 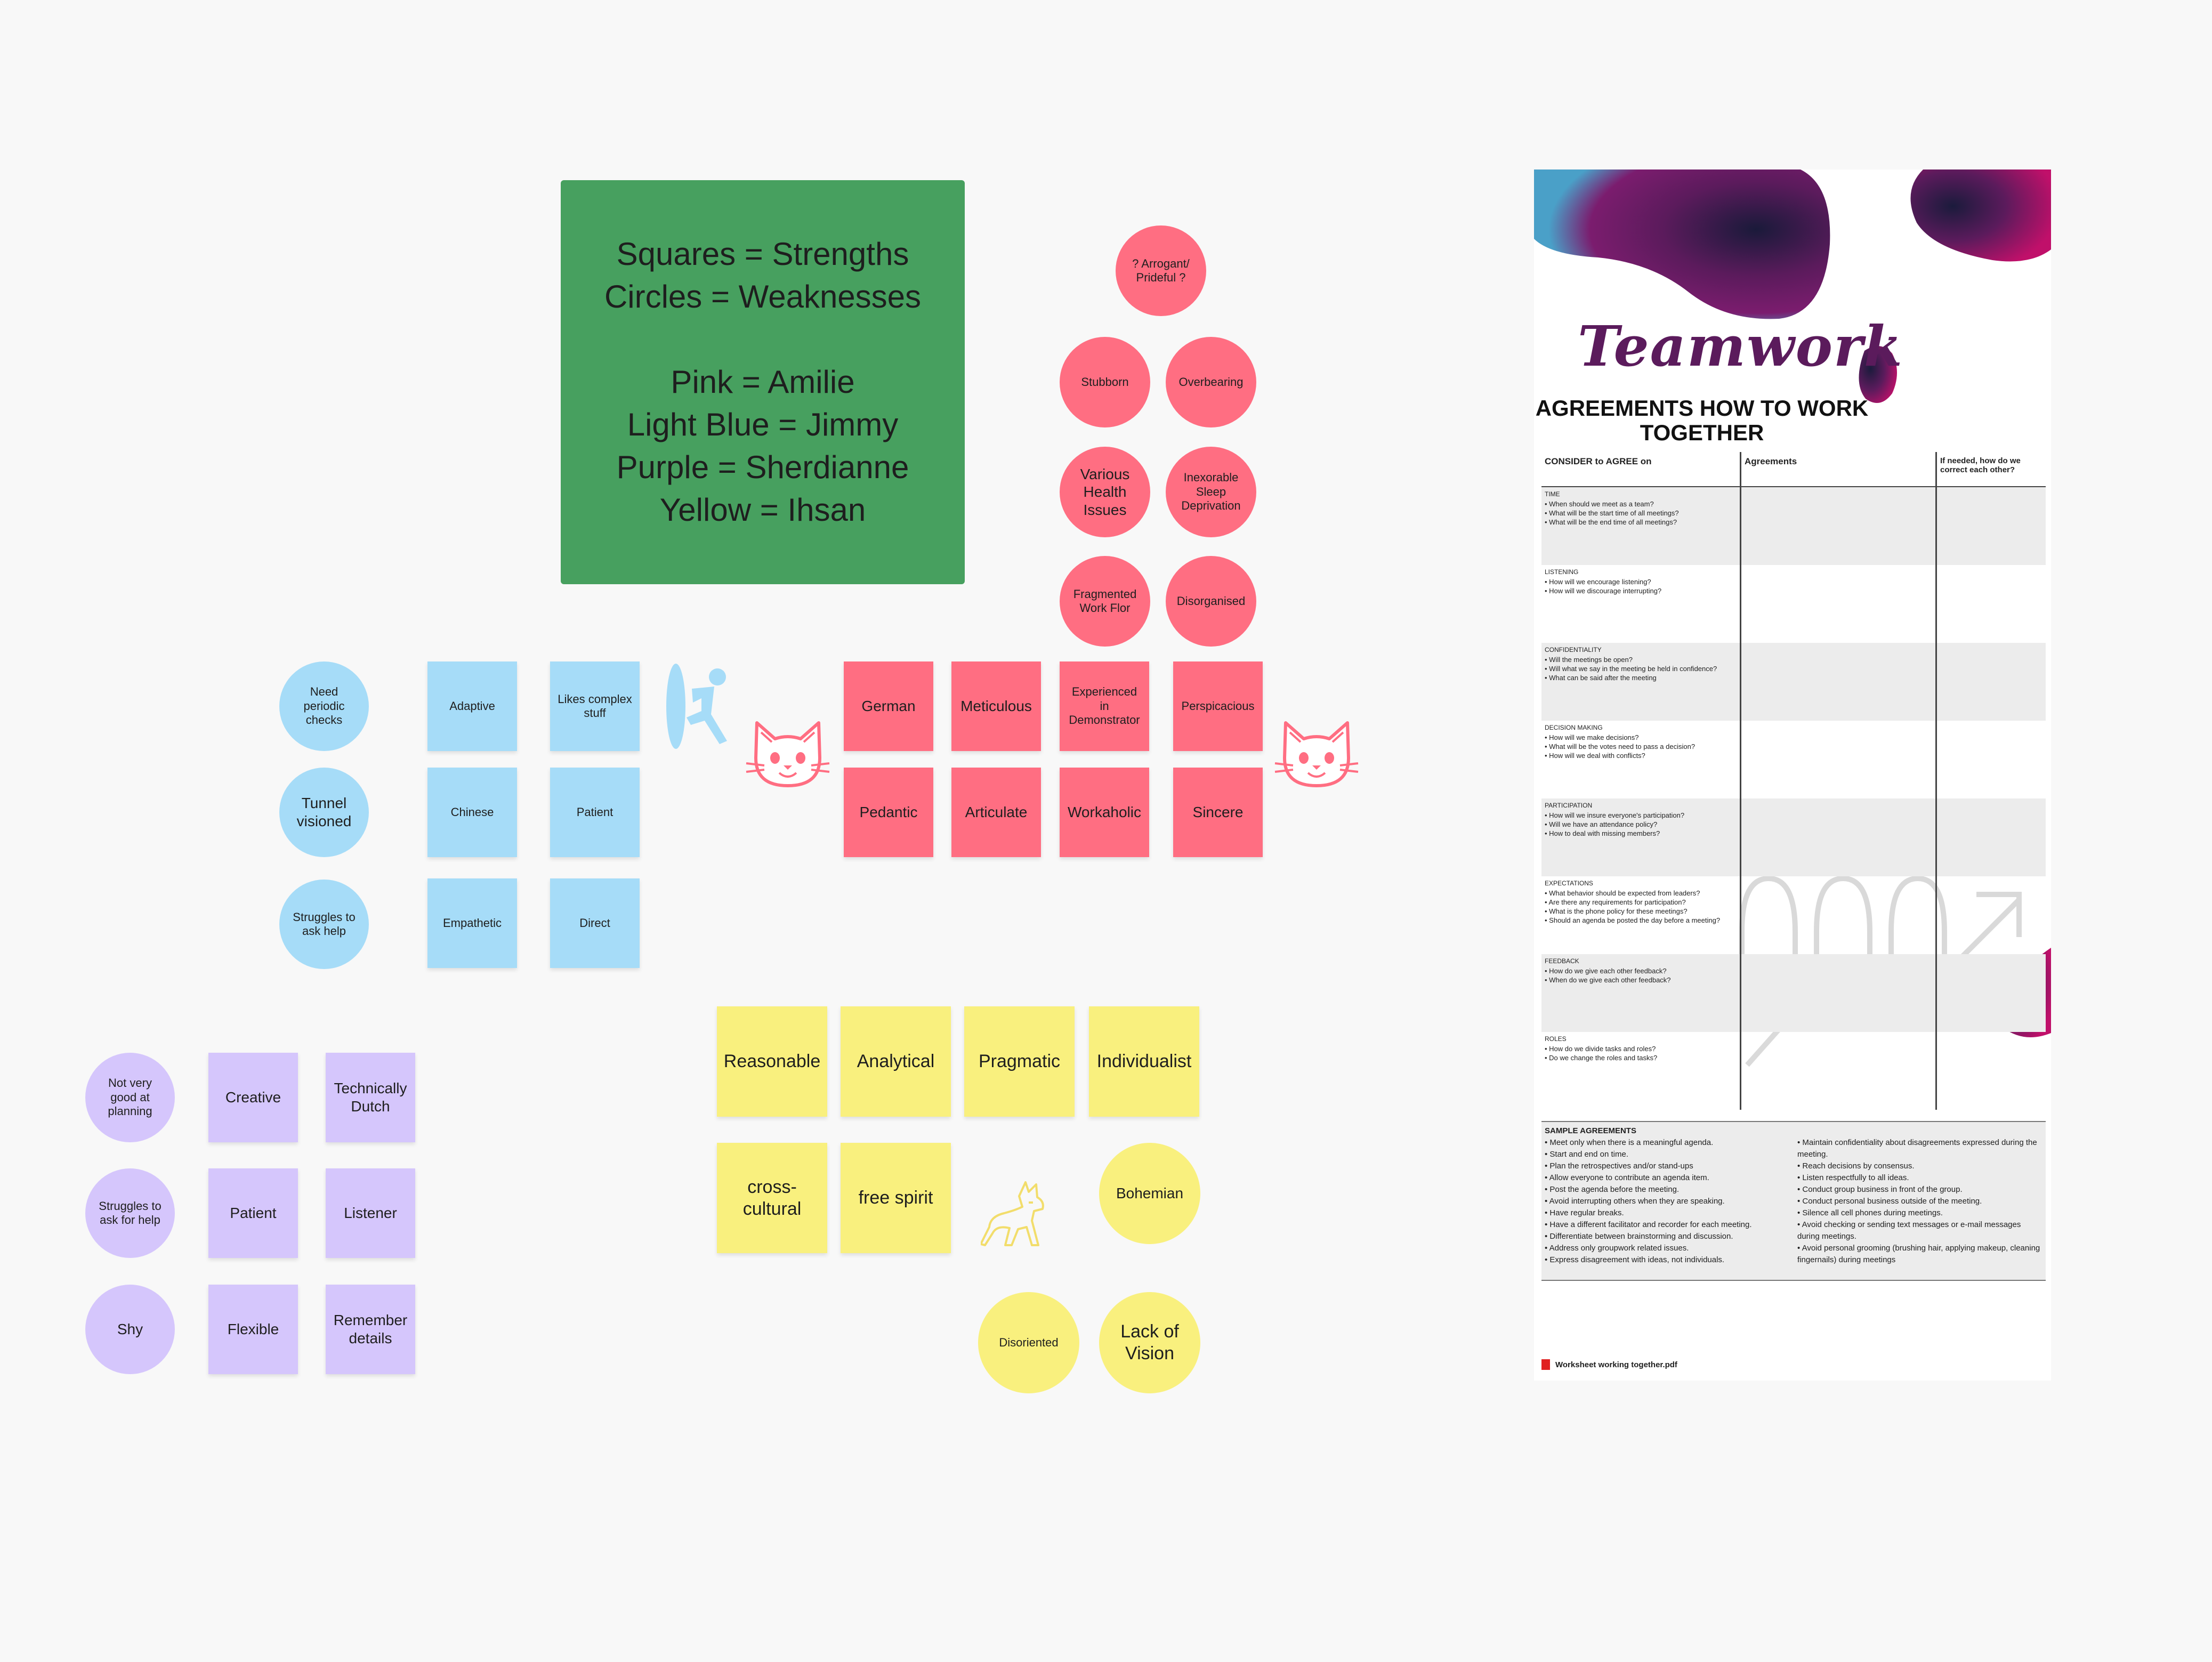 What do you see at coordinates (1598, 582) in the screenshot?
I see `question: • How will we encourage listening?` at bounding box center [1598, 582].